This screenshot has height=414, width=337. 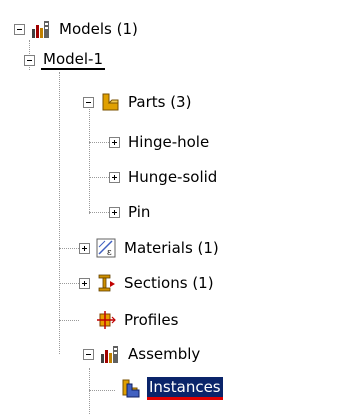 What do you see at coordinates (169, 142) in the screenshot?
I see `tree-node-label: Hinge-hole` at bounding box center [169, 142].